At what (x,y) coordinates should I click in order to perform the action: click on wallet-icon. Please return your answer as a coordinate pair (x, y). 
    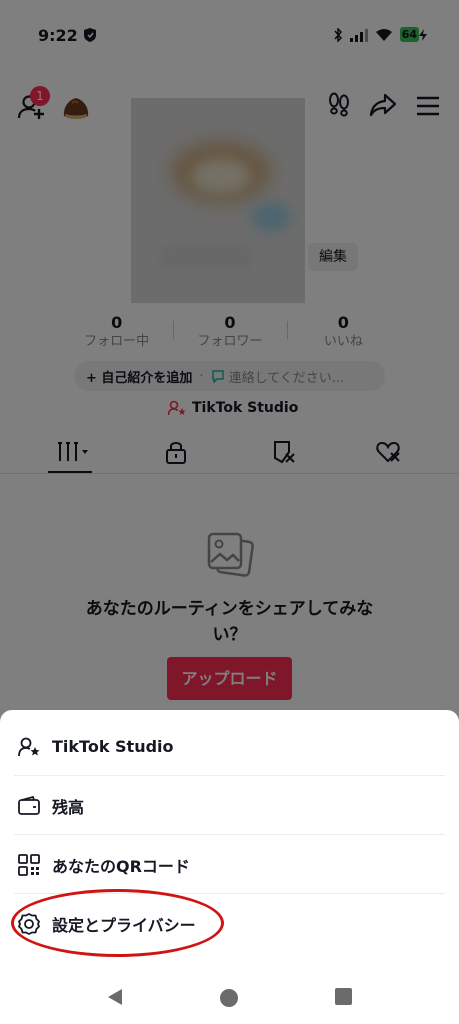
    Looking at the image, I should click on (29, 805).